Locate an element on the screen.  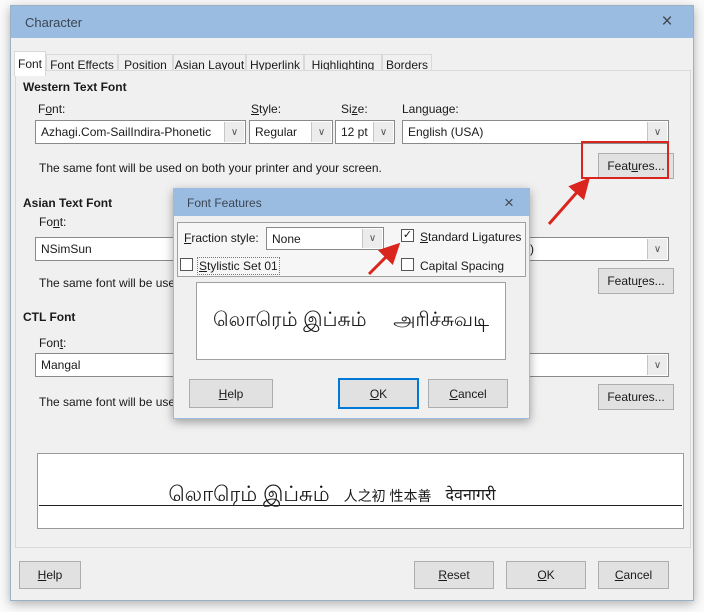
western-style-select: Regular ∨ is located at coordinates (291, 132).